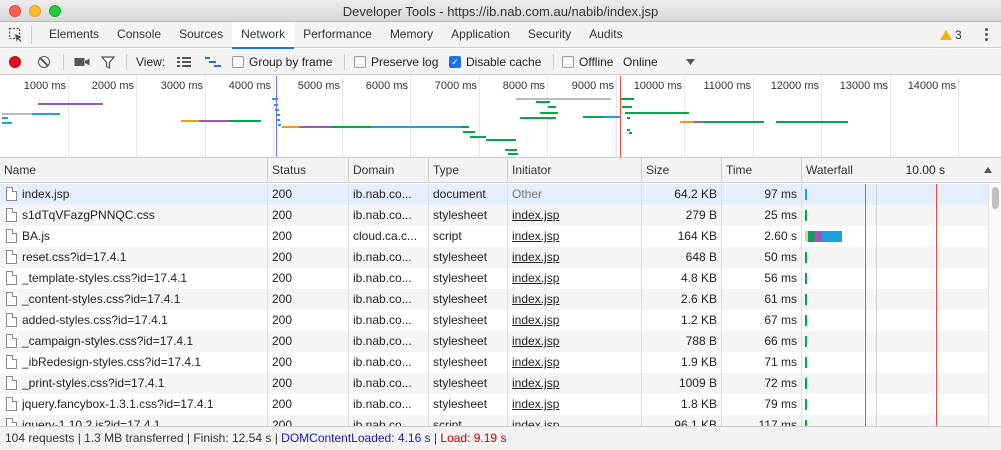 This screenshot has width=1001, height=450. I want to click on offline-checkbox: Offline, so click(587, 62).